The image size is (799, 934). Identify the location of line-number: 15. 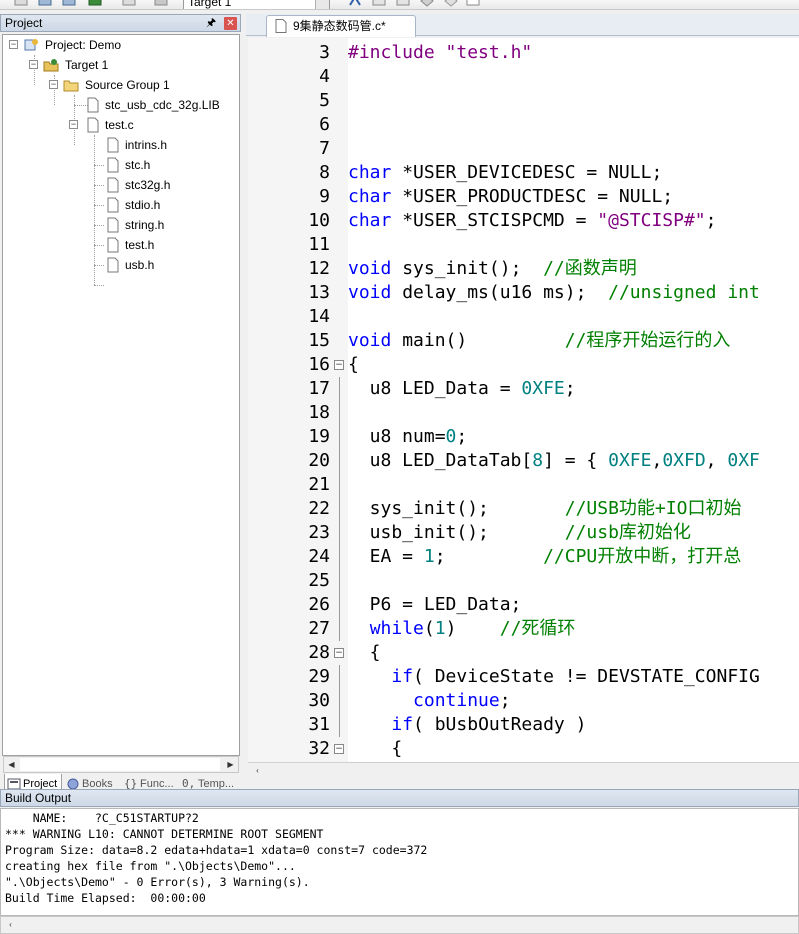
(319, 340).